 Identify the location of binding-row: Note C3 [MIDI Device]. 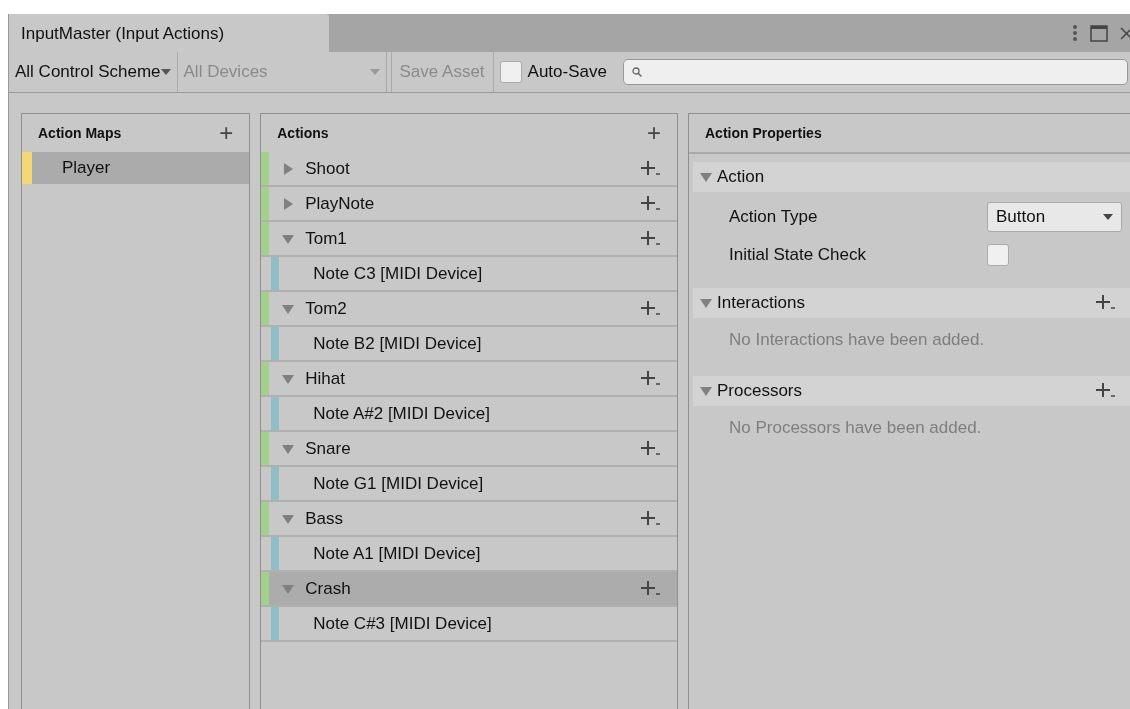
(469, 274).